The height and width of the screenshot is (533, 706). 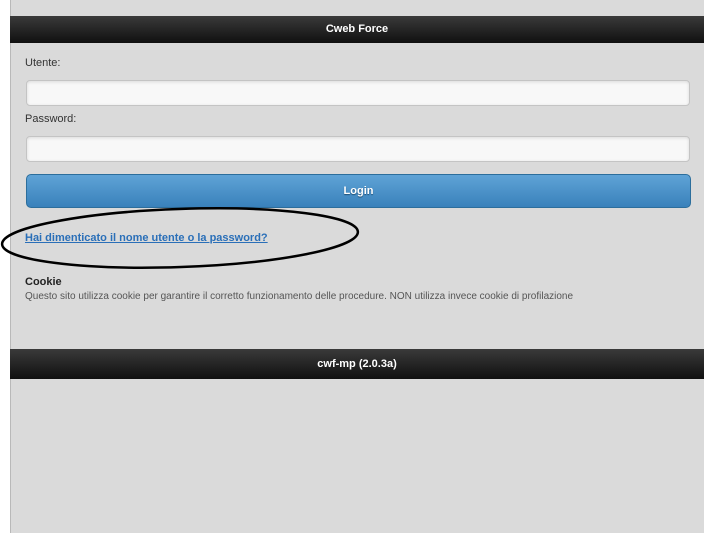 I want to click on password-label: Password:, so click(x=51, y=119).